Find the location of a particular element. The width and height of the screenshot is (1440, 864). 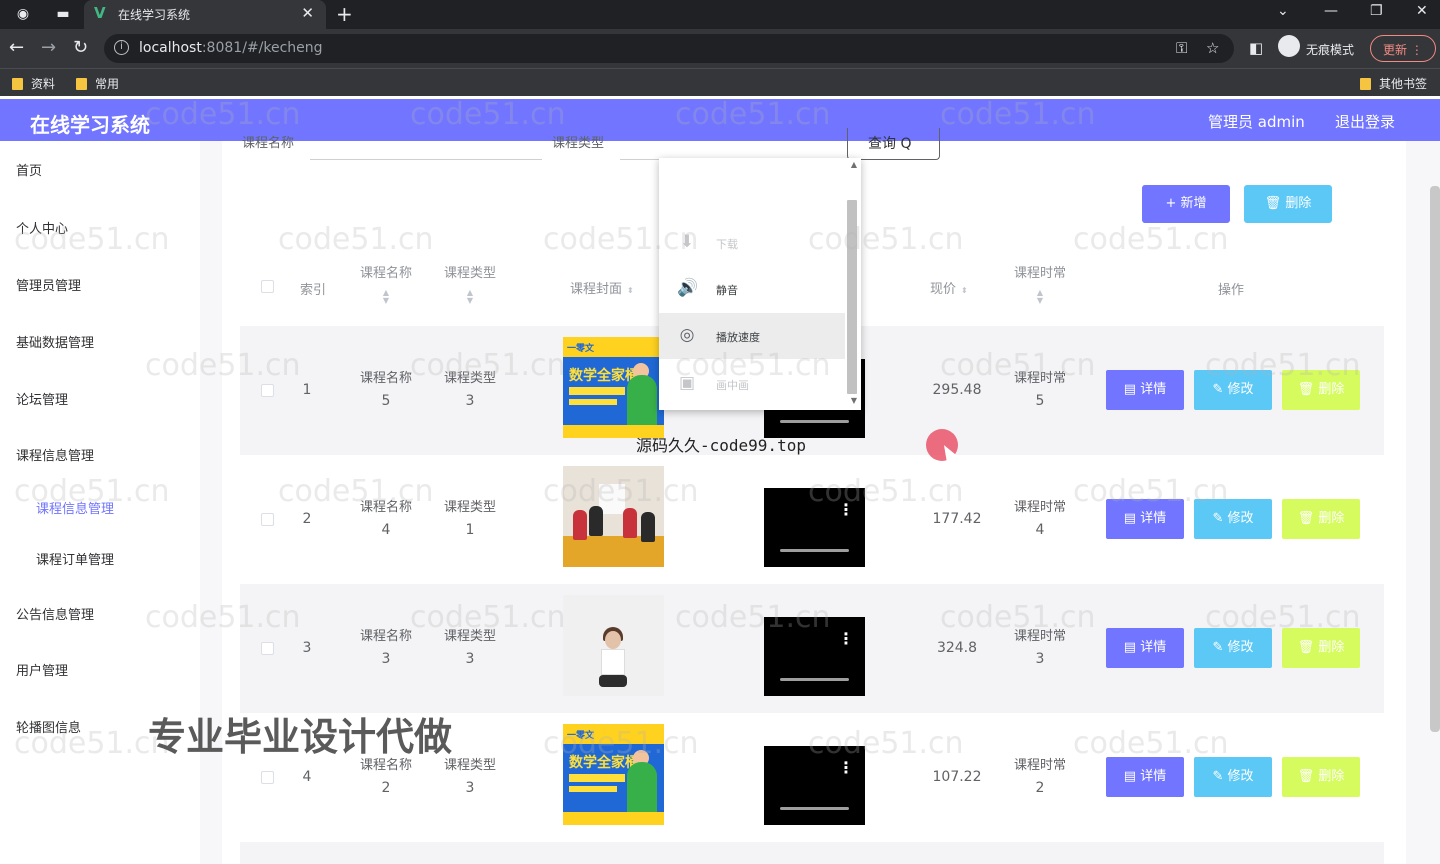

sidebar-item-forum: 论坛管理 is located at coordinates (42, 398).